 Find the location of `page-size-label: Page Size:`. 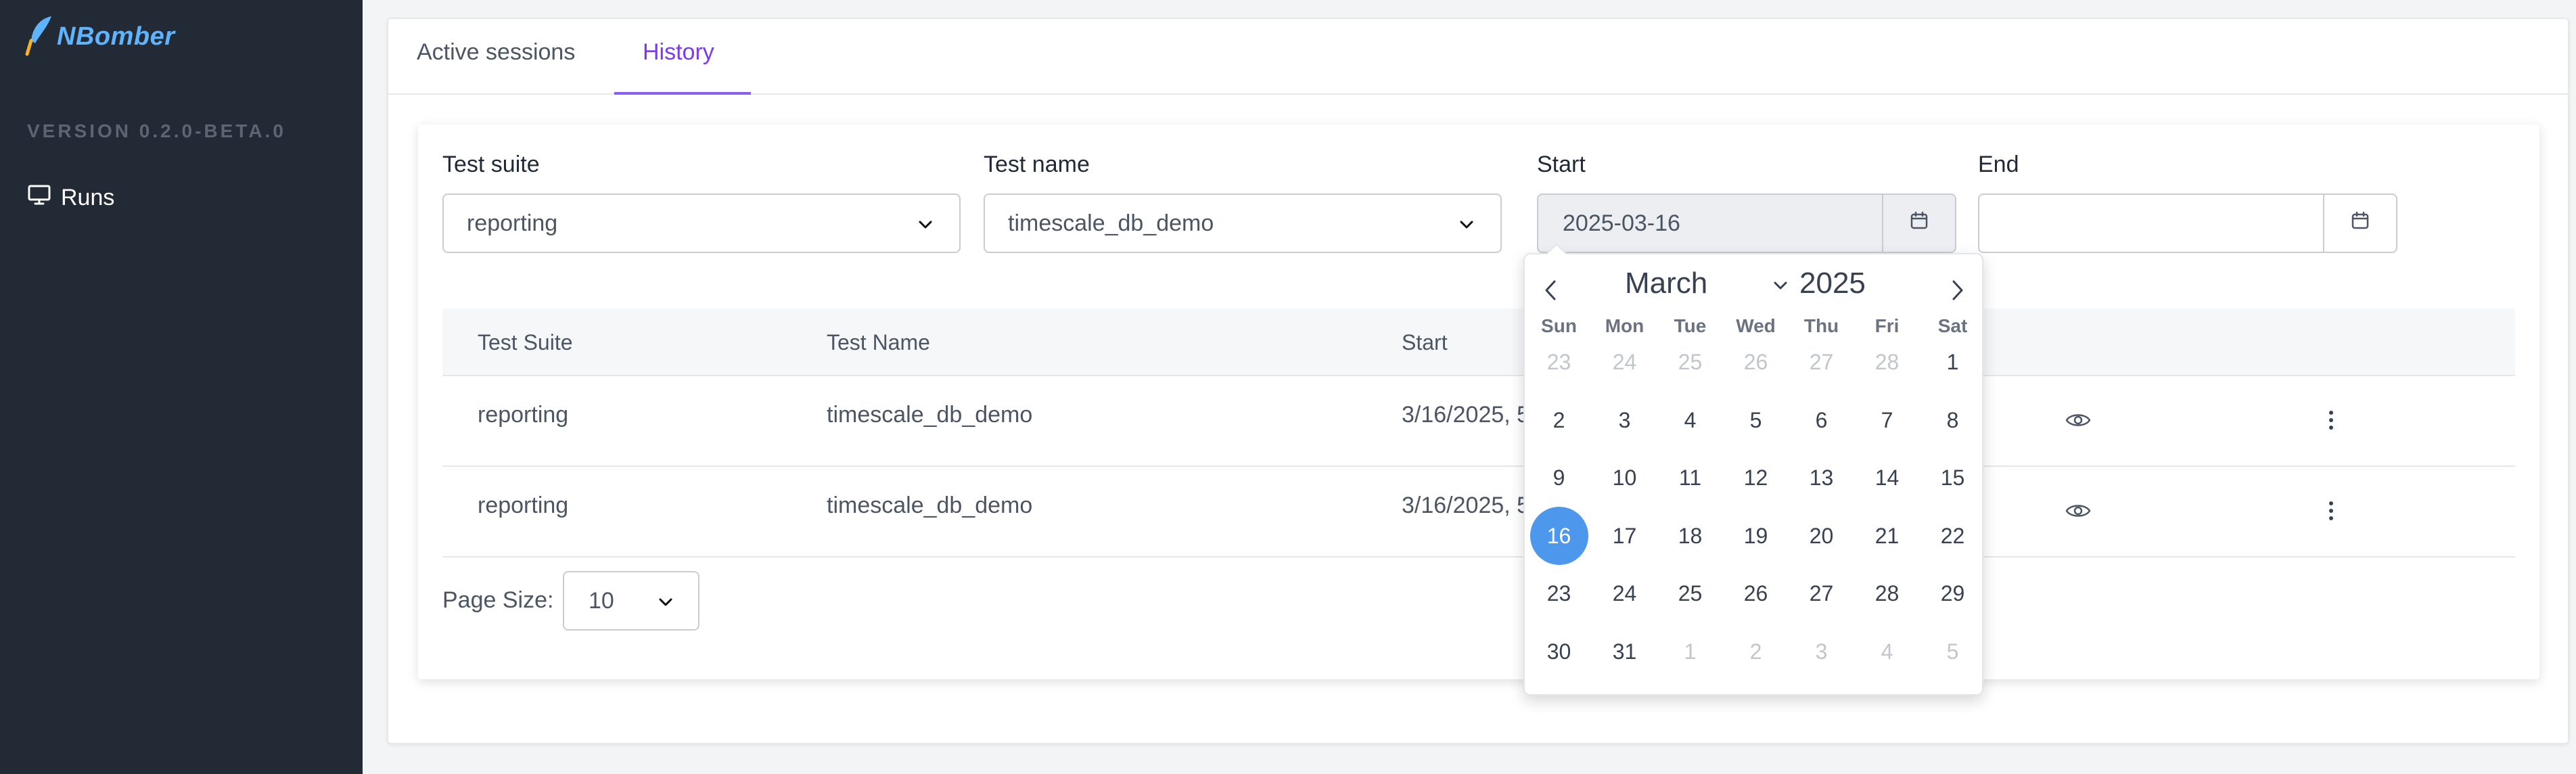

page-size-label: Page Size: is located at coordinates (498, 600).